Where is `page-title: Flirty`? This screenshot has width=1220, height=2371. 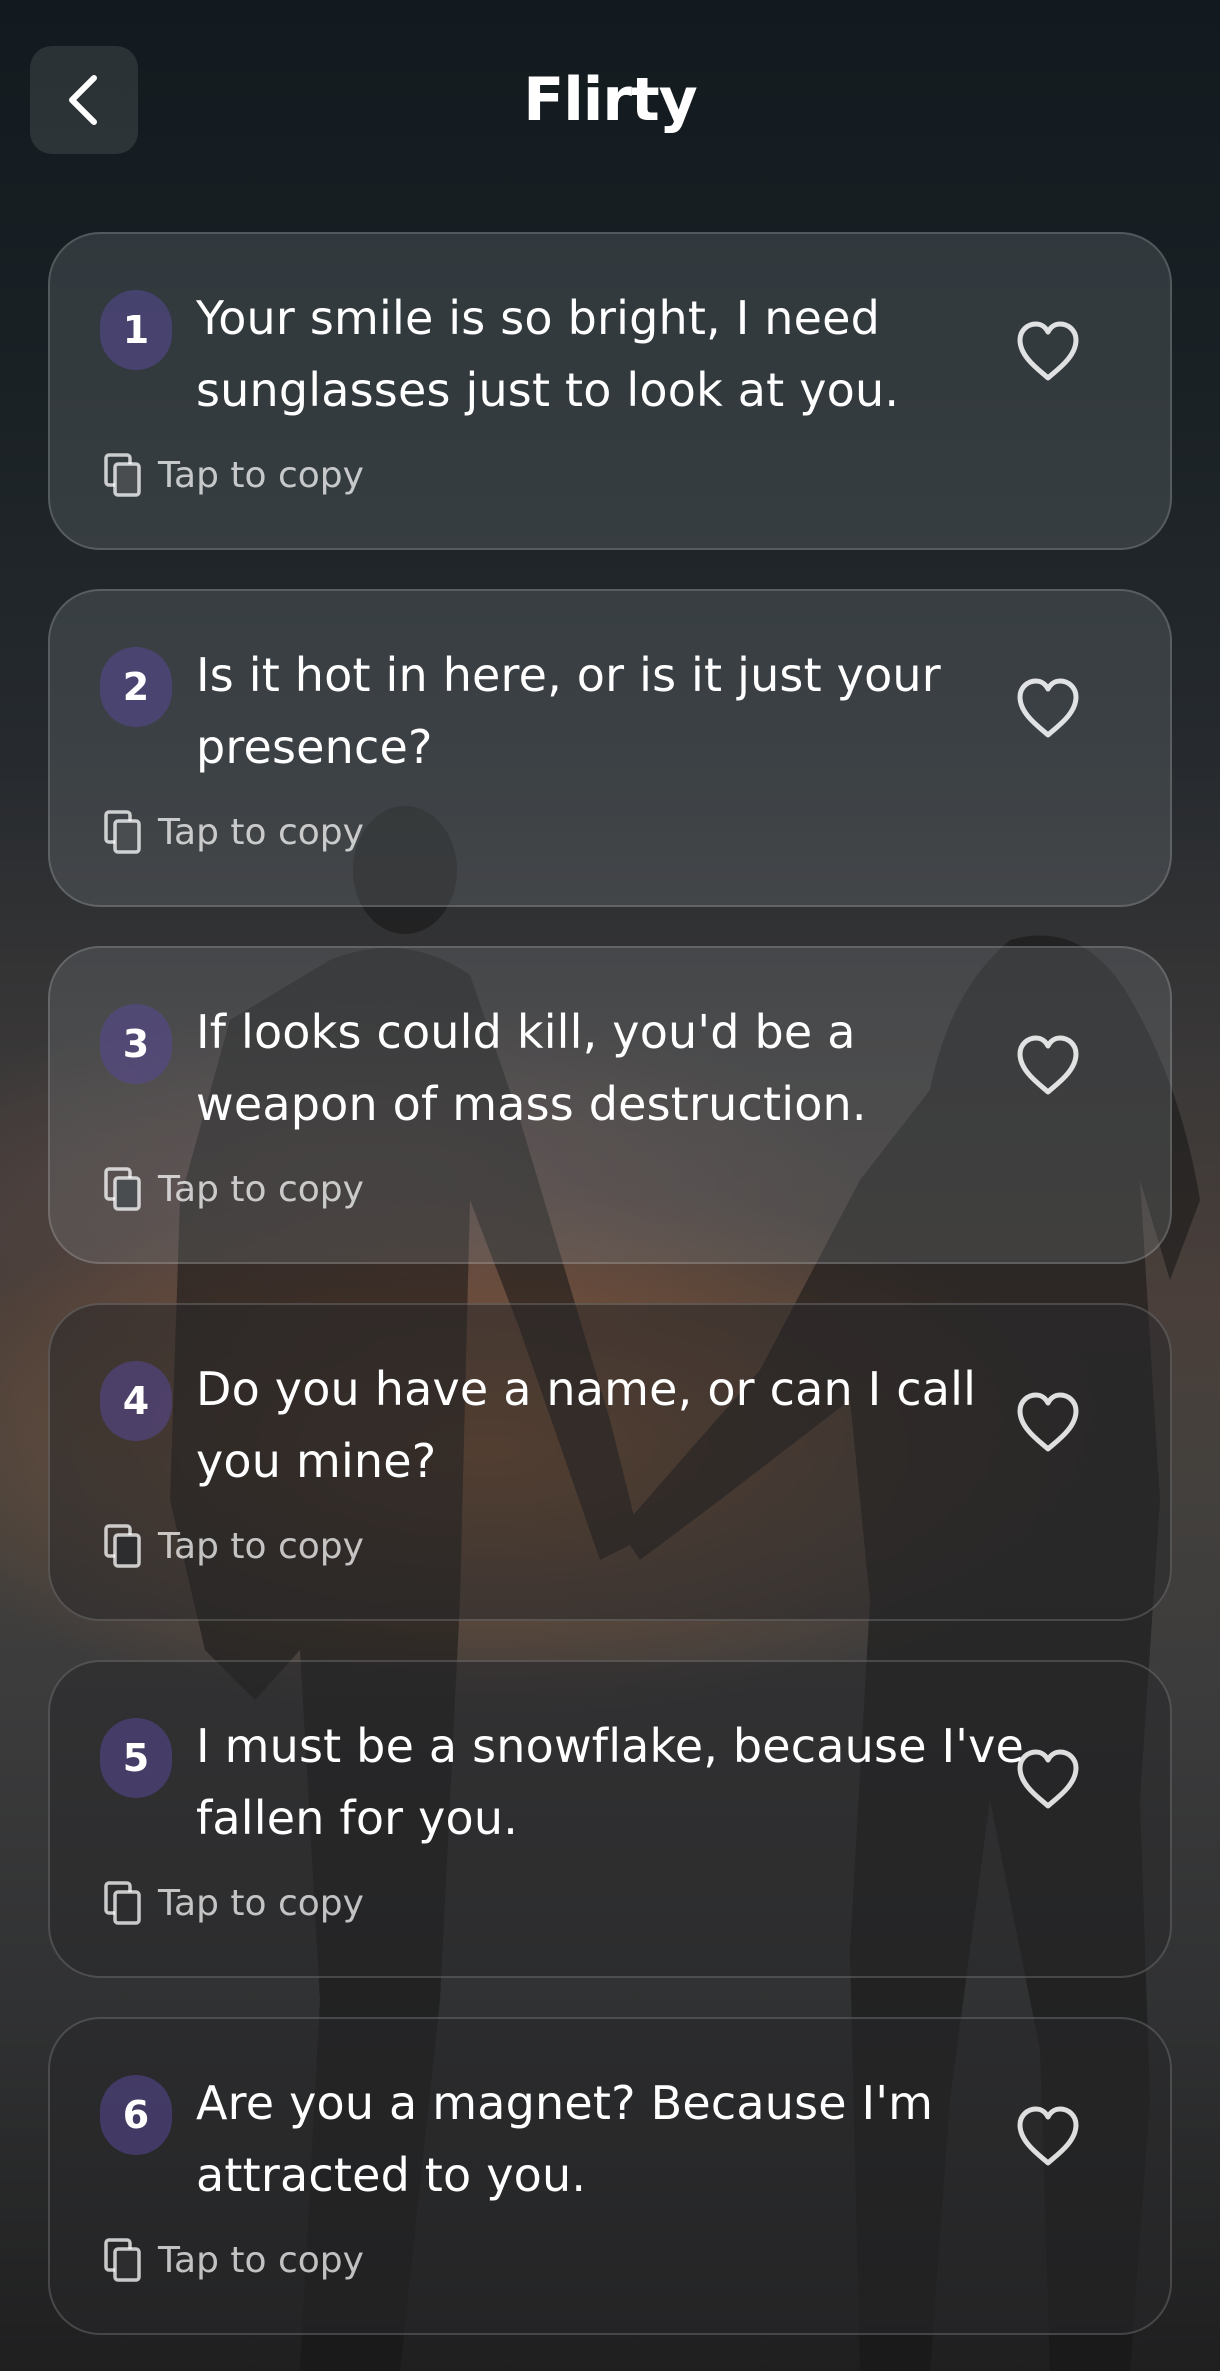
page-title: Flirty is located at coordinates (610, 100).